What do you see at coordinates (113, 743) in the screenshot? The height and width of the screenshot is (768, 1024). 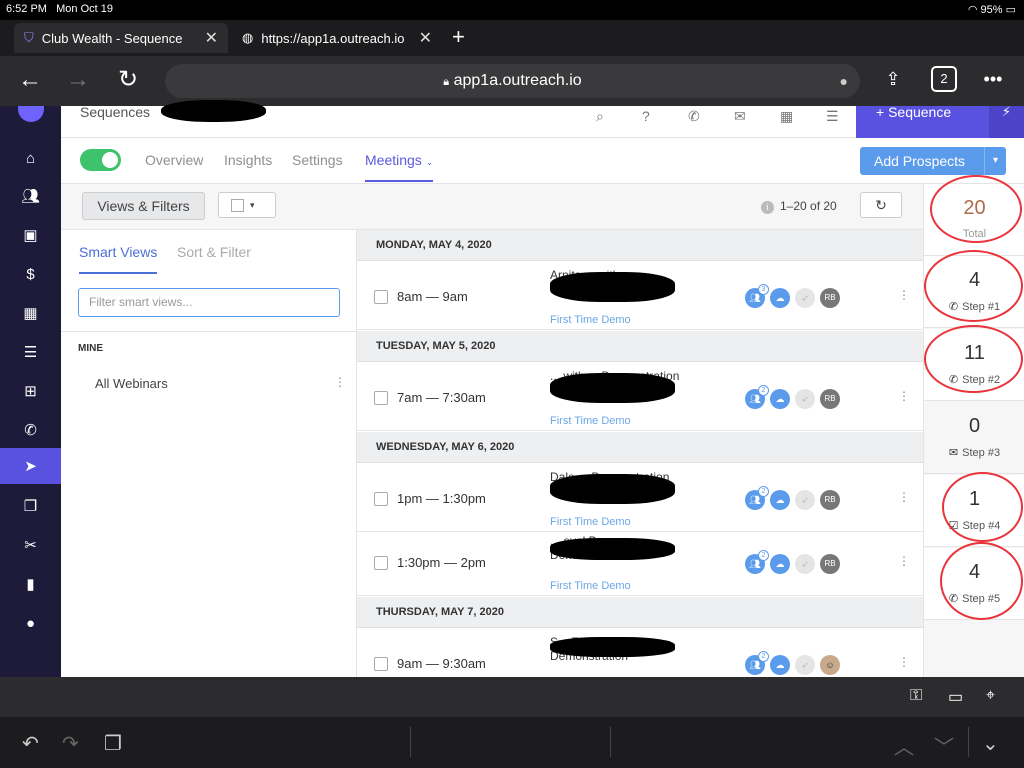 I see `paste-icon: ❐` at bounding box center [113, 743].